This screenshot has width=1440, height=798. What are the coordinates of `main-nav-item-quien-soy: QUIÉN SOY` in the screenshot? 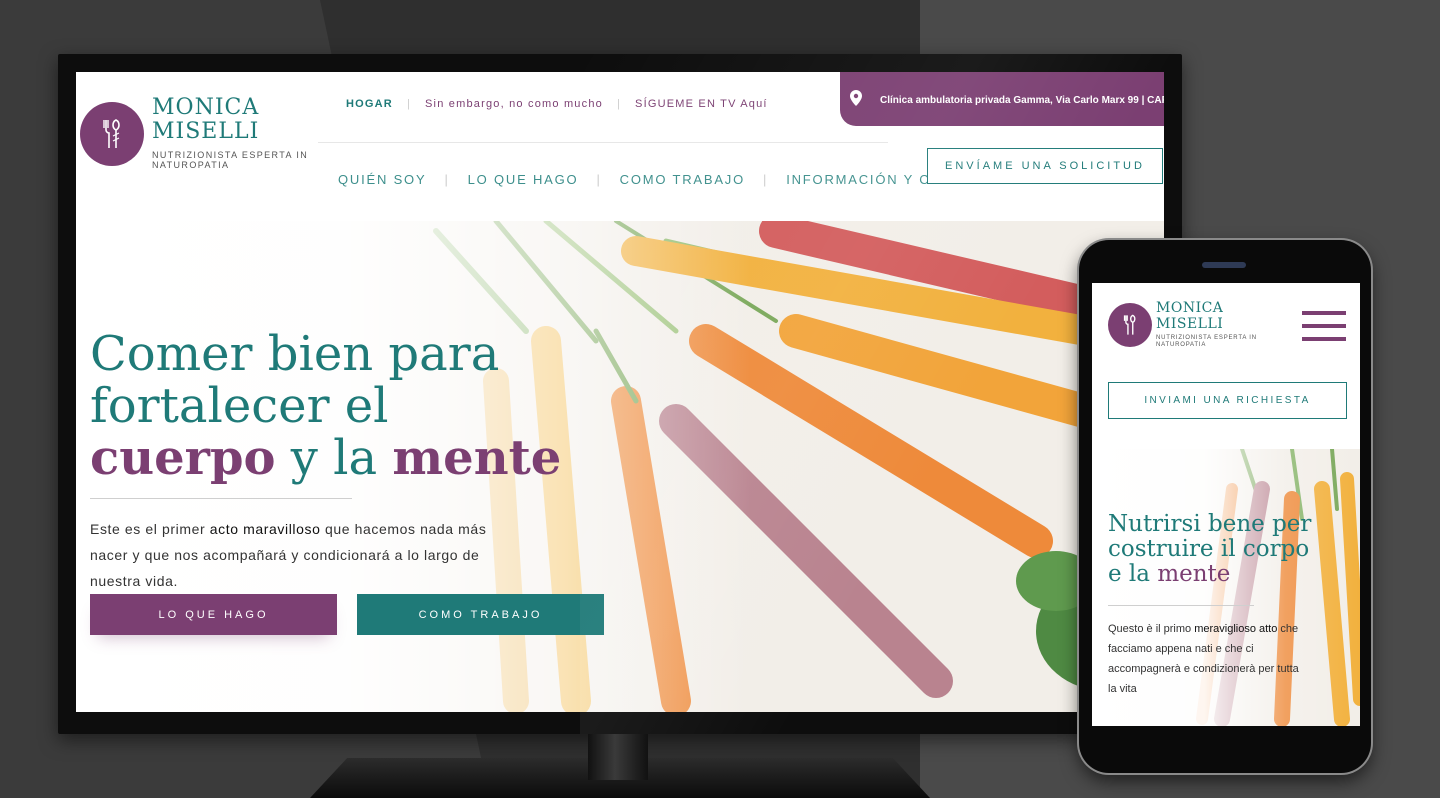 It's located at (382, 179).